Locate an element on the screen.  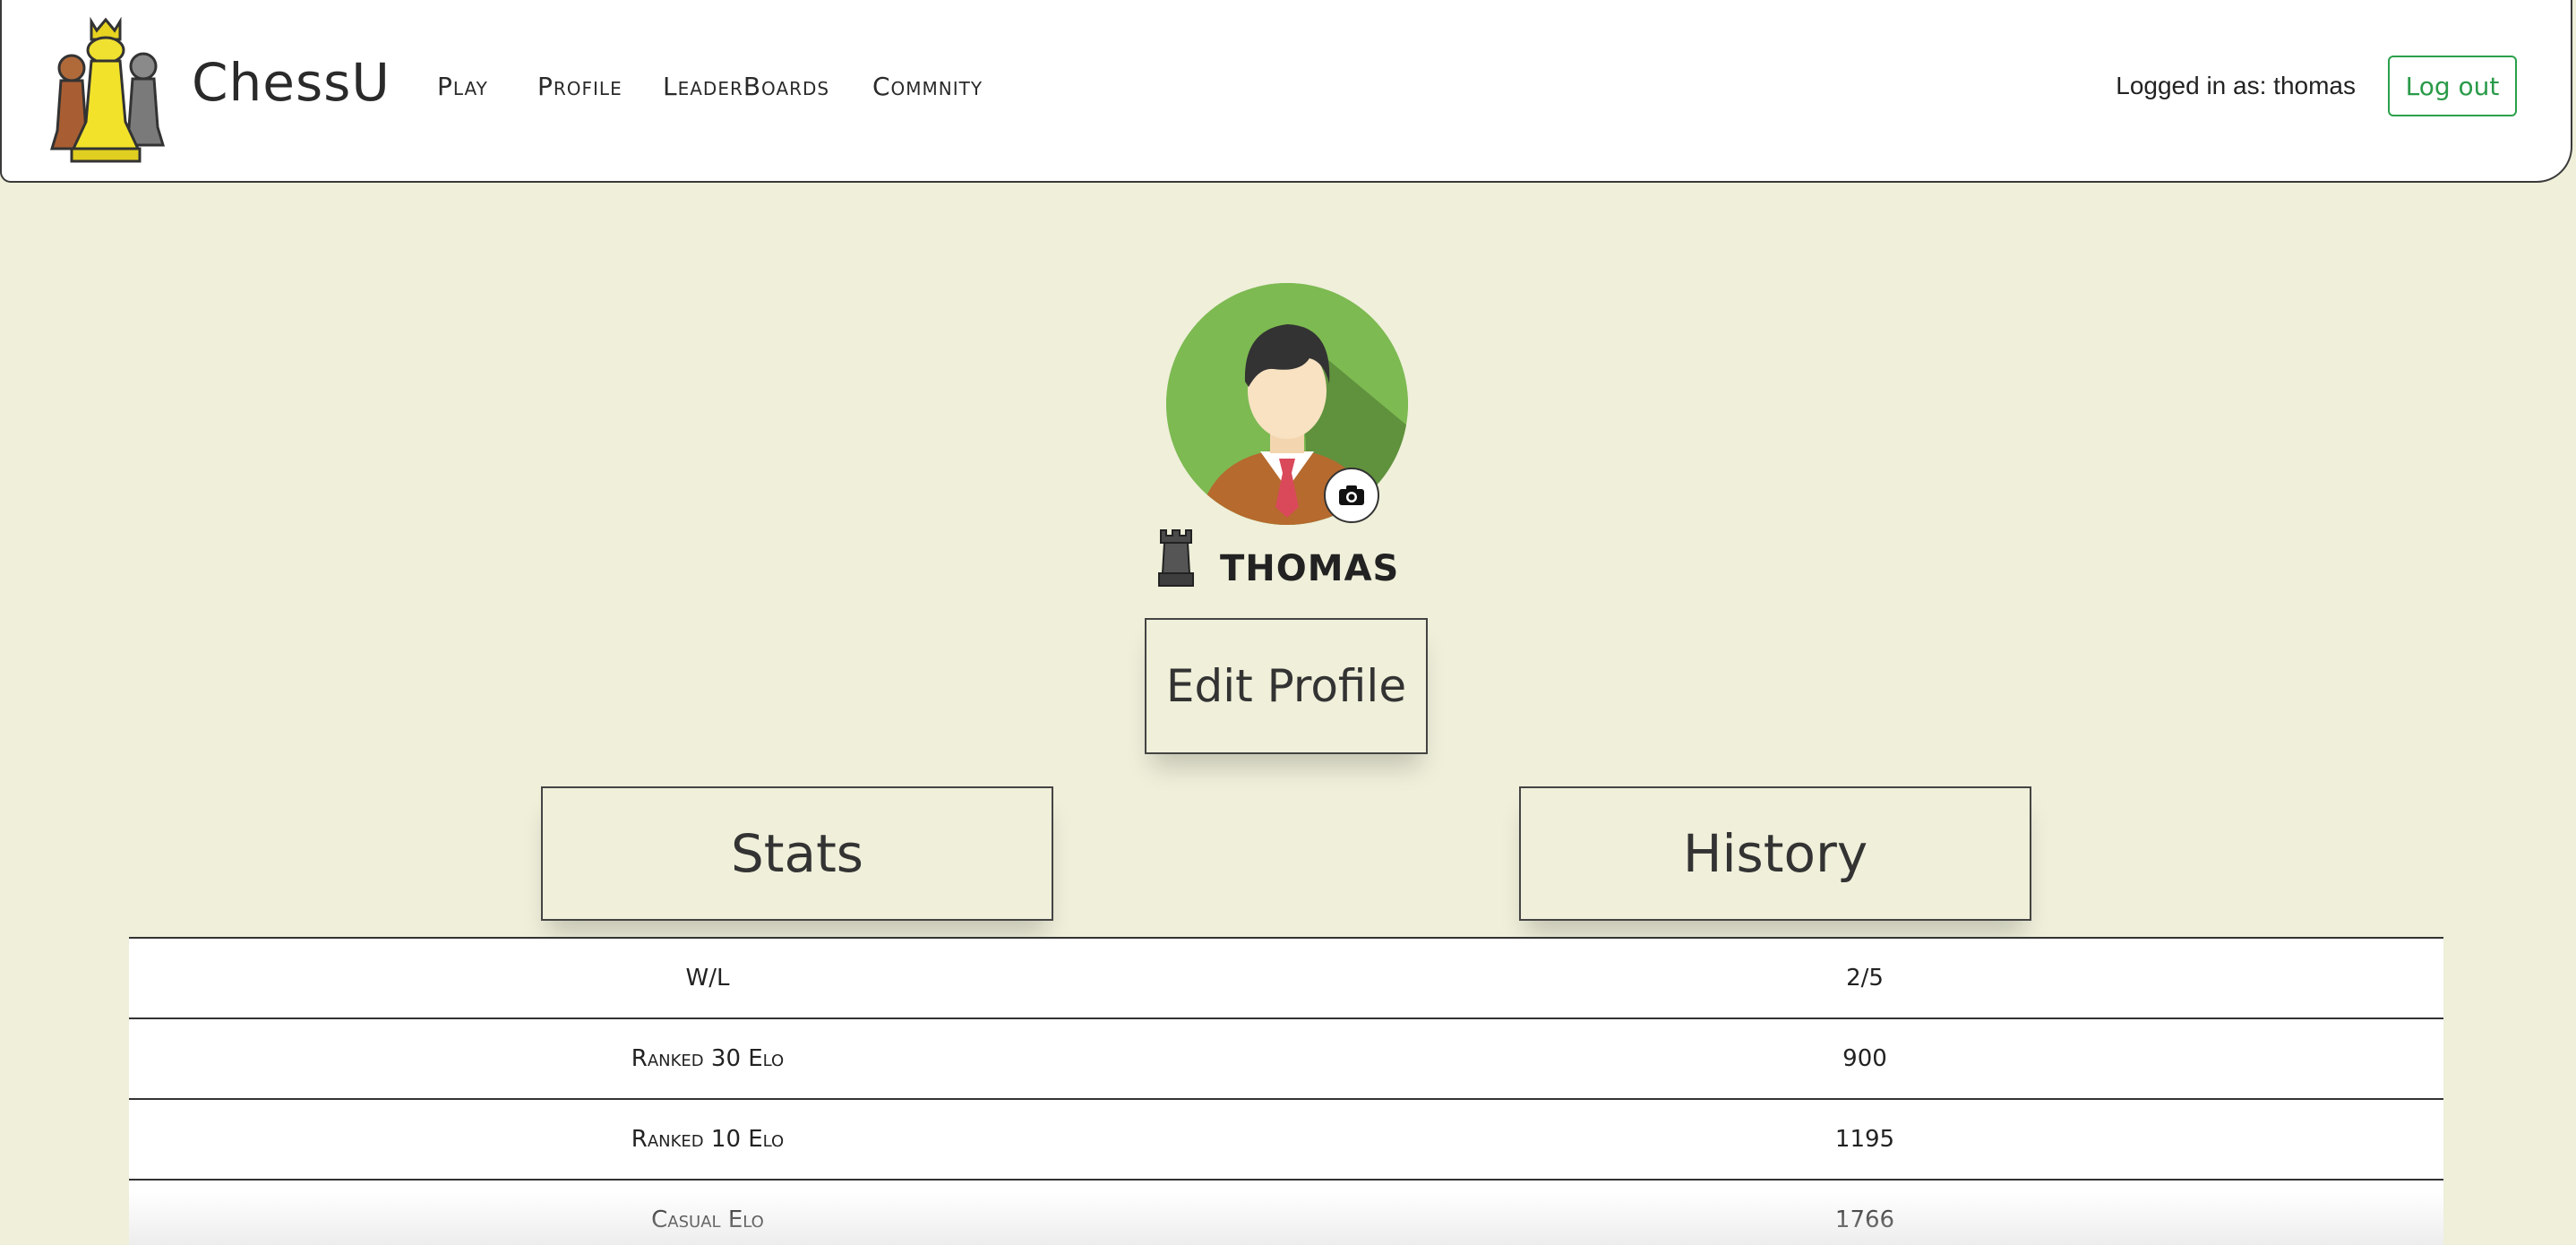
stat-label: Ranked 10 Elo is located at coordinates (707, 1139).